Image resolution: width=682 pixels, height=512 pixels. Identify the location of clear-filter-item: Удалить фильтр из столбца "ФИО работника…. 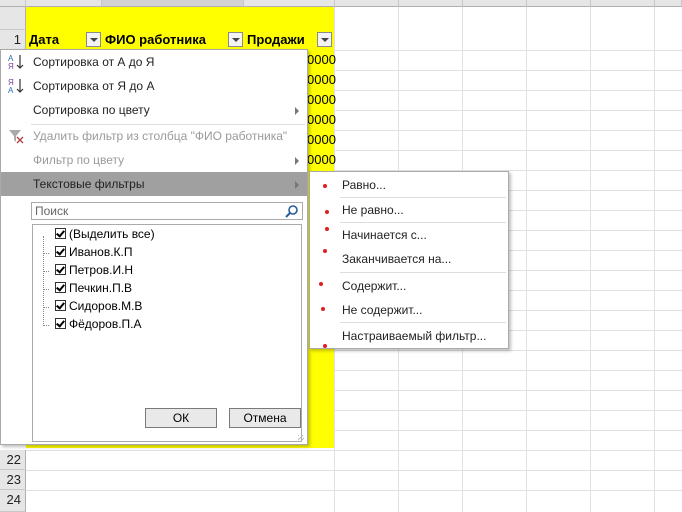
(154, 136).